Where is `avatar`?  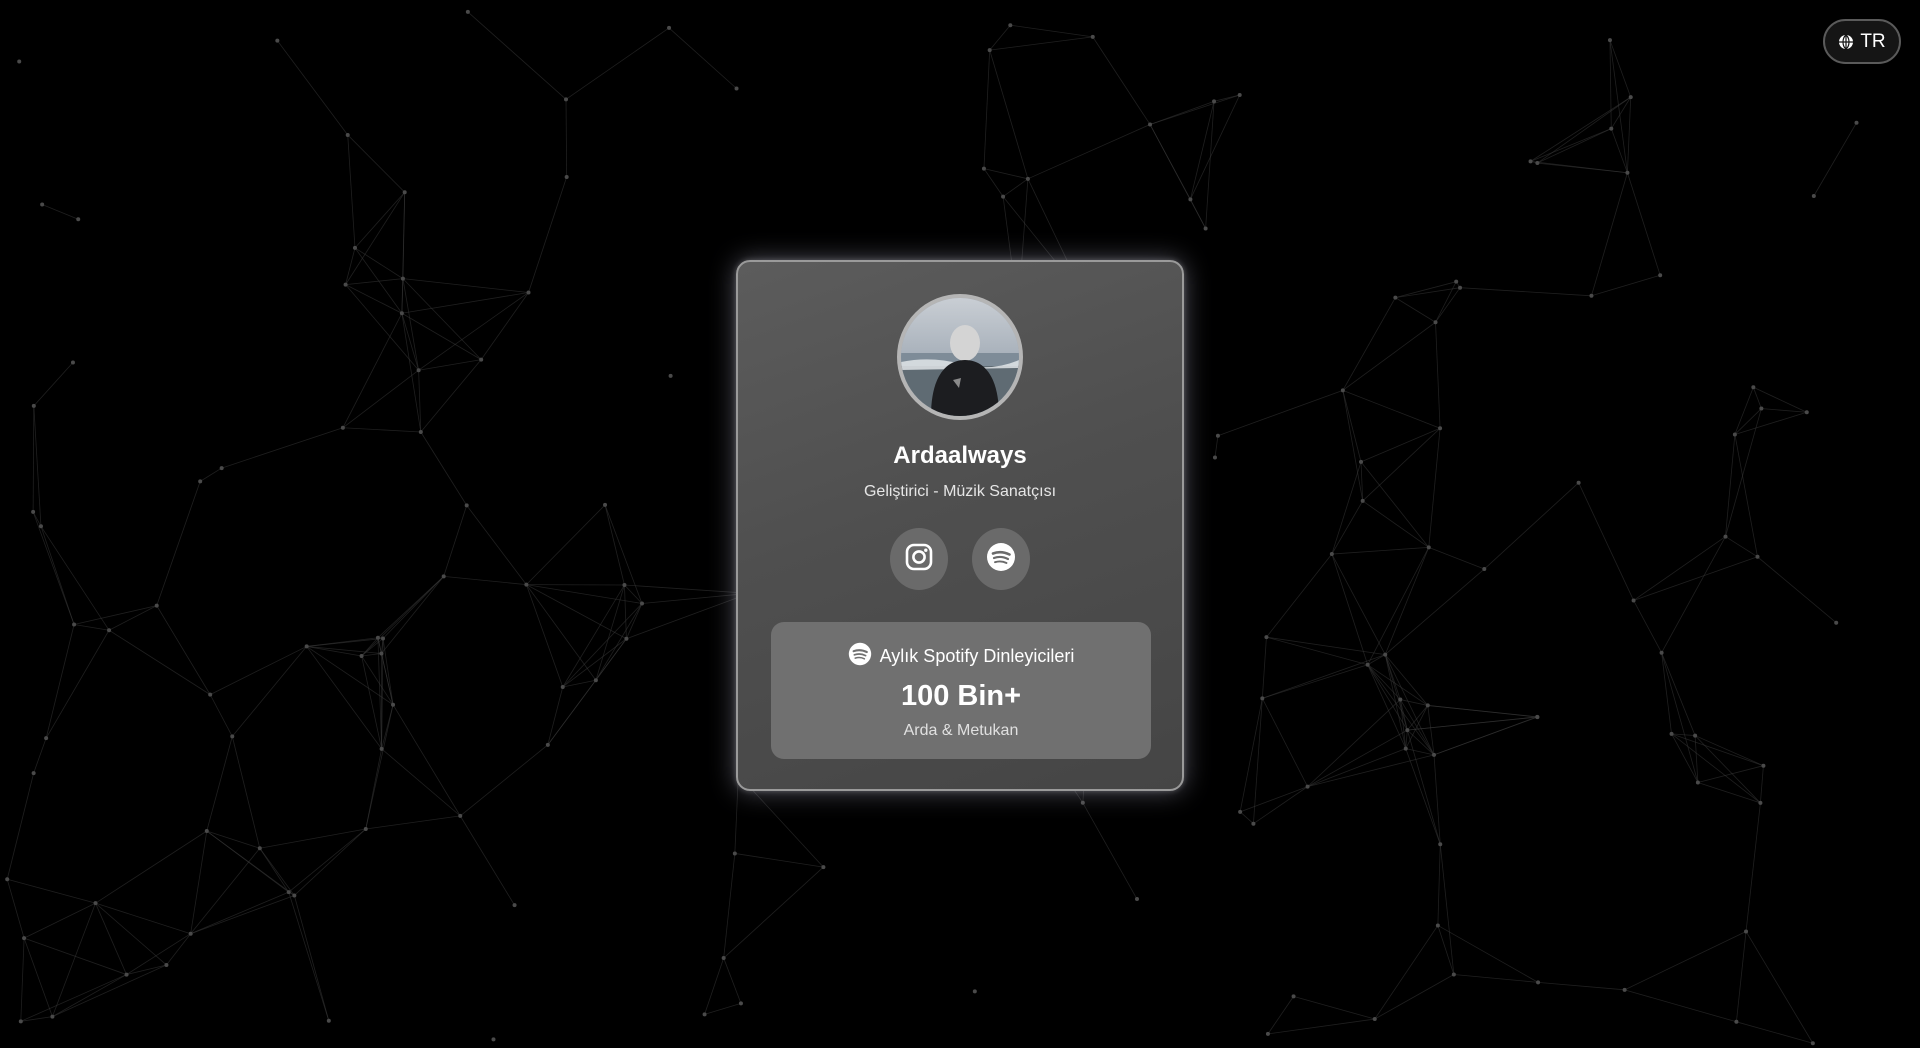 avatar is located at coordinates (960, 357).